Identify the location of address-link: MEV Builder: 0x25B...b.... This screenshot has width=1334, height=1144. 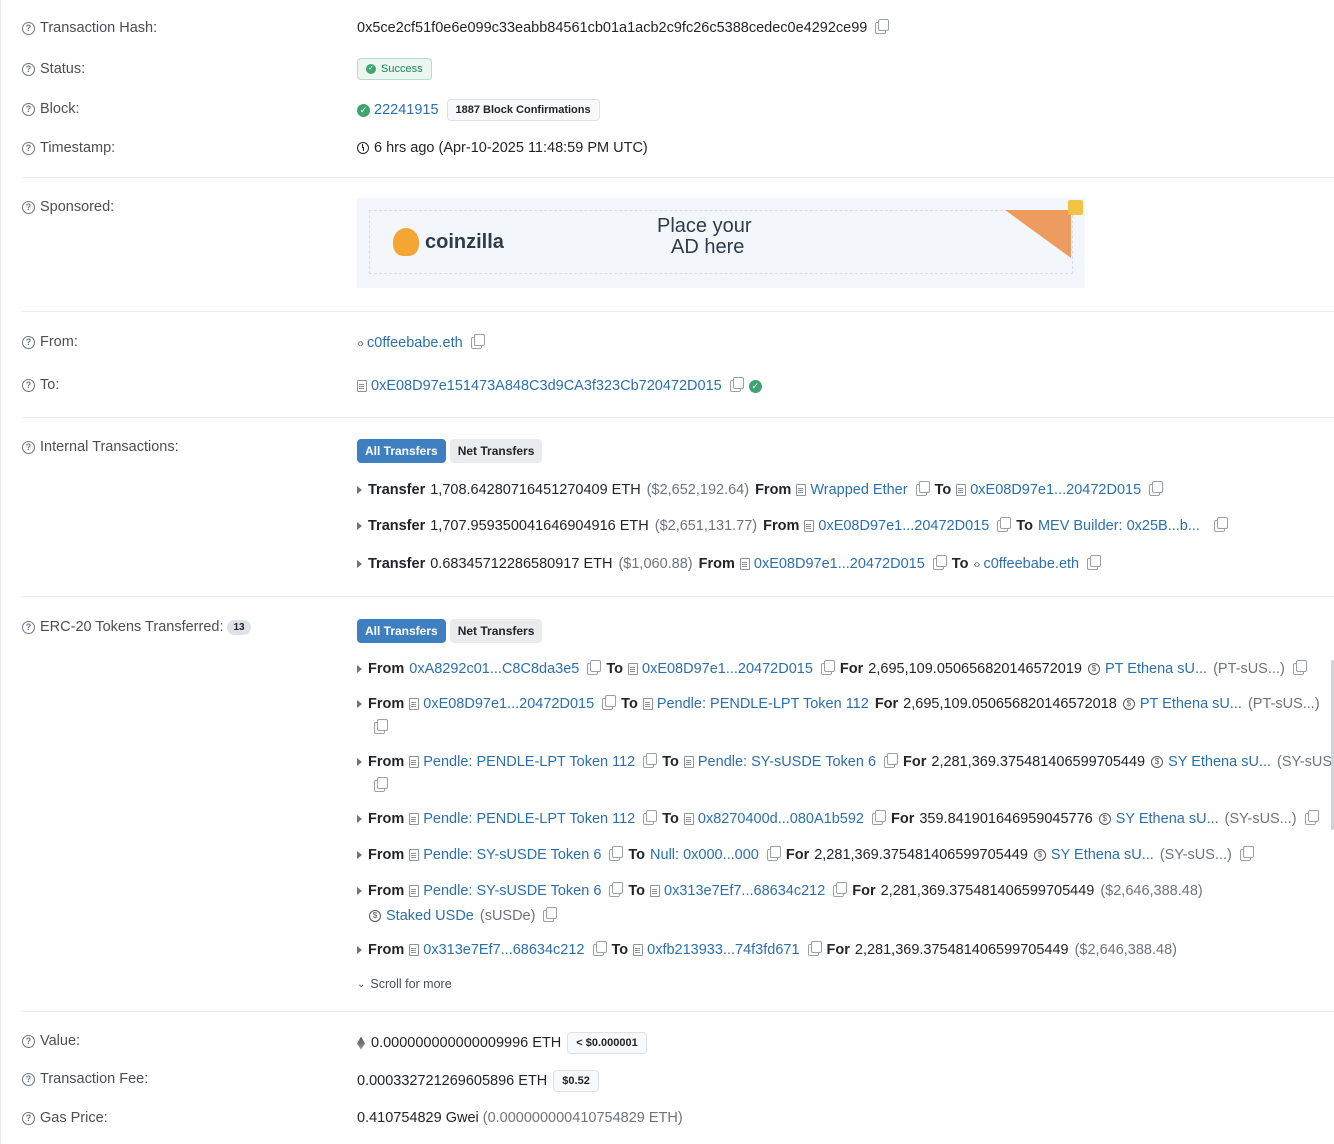
(1119, 526).